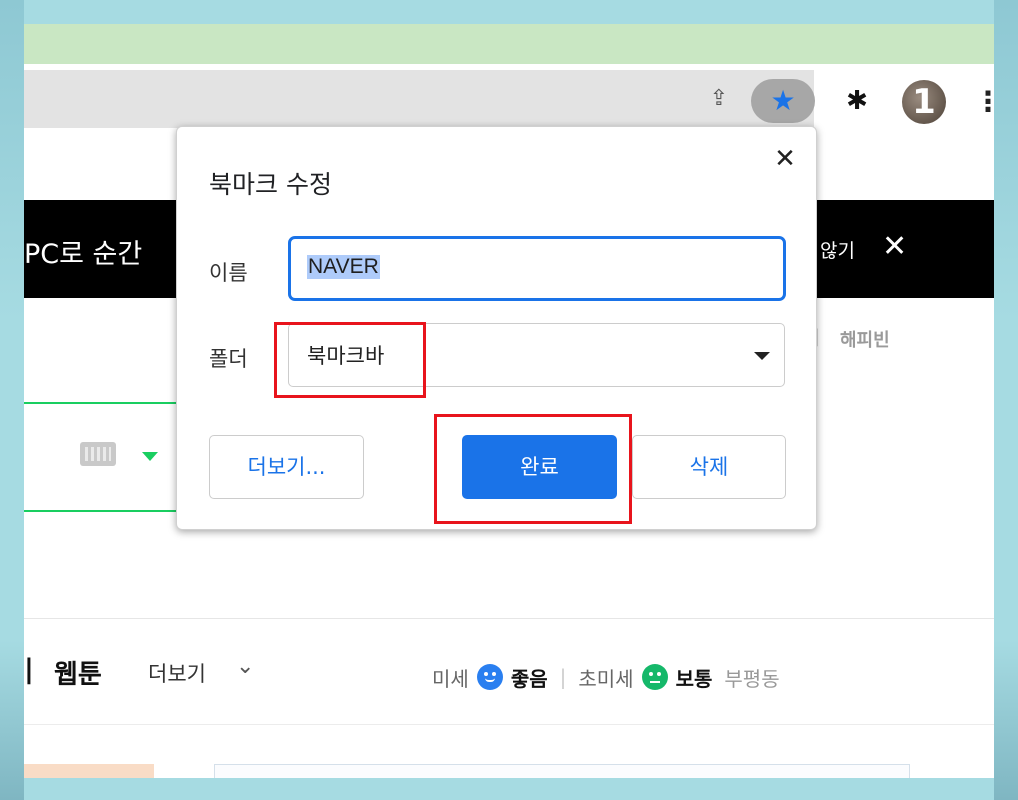 This screenshot has height=800, width=1018. I want to click on puzzle-icon: ✱, so click(857, 101).